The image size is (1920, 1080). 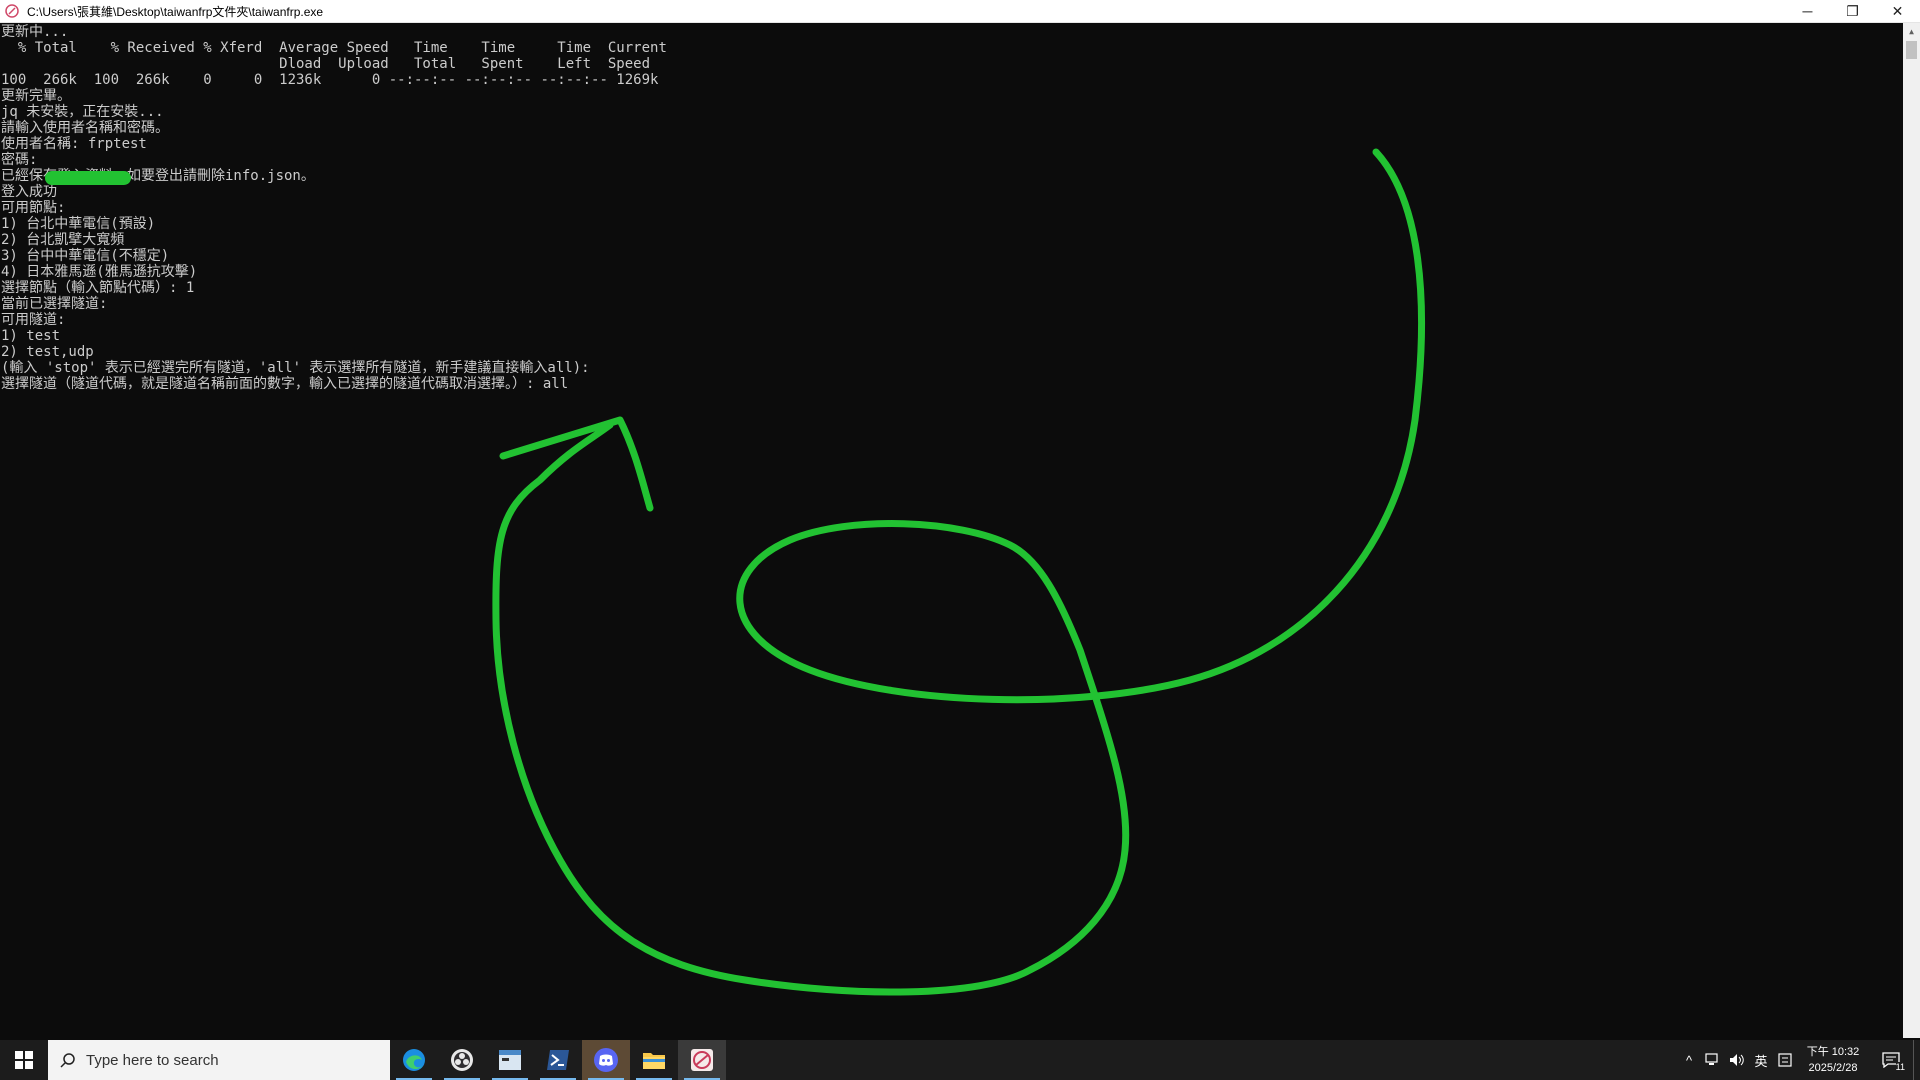 I want to click on maximize-button: ❐, so click(x=1852, y=11).